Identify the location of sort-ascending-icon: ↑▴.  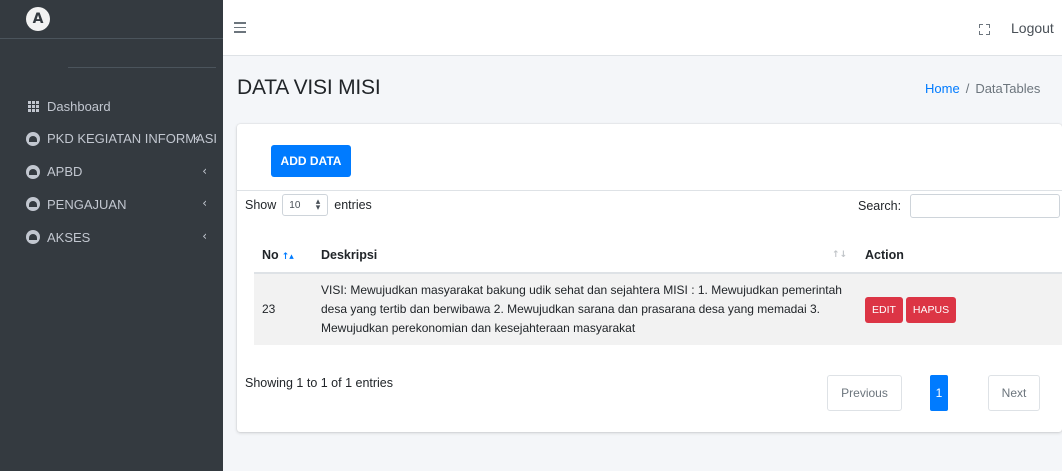
(287, 257).